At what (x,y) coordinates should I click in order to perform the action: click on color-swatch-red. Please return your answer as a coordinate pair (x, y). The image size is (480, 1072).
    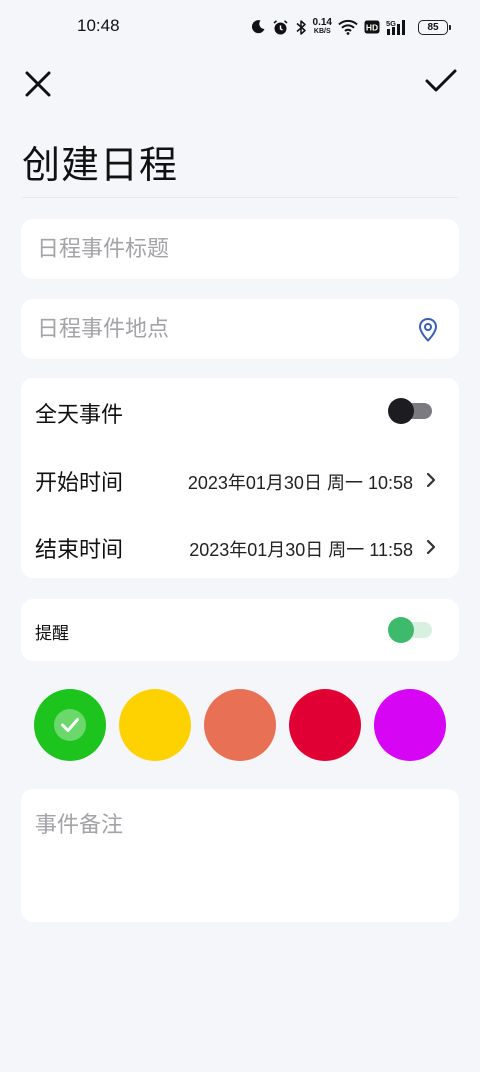
    Looking at the image, I should click on (325, 725).